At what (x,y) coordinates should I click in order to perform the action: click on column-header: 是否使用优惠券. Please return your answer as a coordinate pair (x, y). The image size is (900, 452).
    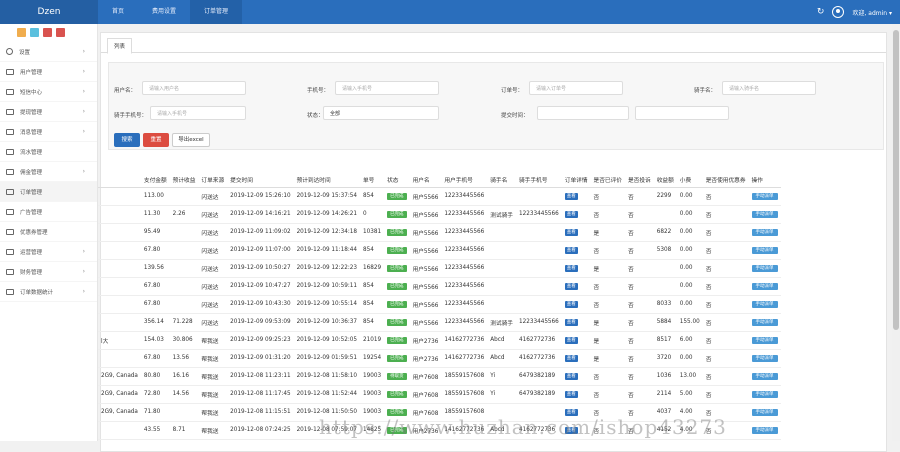
    Looking at the image, I should click on (725, 180).